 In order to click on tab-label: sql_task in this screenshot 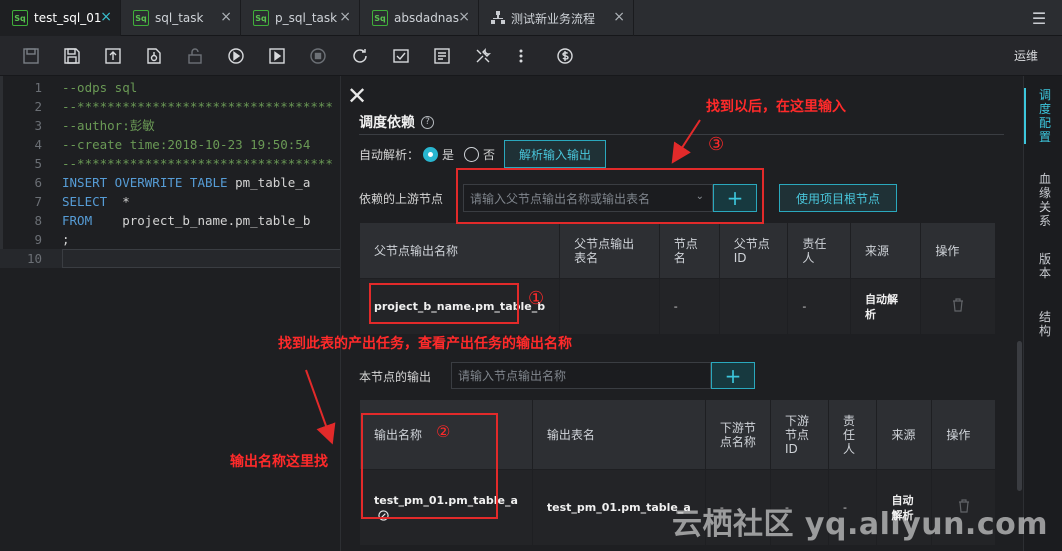, I will do `click(179, 18)`.